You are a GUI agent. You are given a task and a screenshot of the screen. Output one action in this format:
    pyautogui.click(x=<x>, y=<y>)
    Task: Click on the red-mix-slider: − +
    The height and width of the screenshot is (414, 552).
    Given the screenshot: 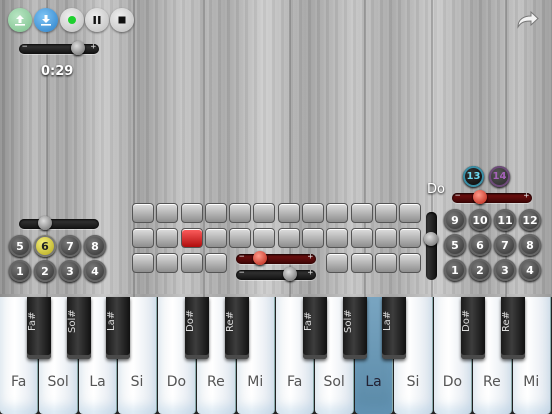 What is the action you would take?
    pyautogui.click(x=276, y=258)
    